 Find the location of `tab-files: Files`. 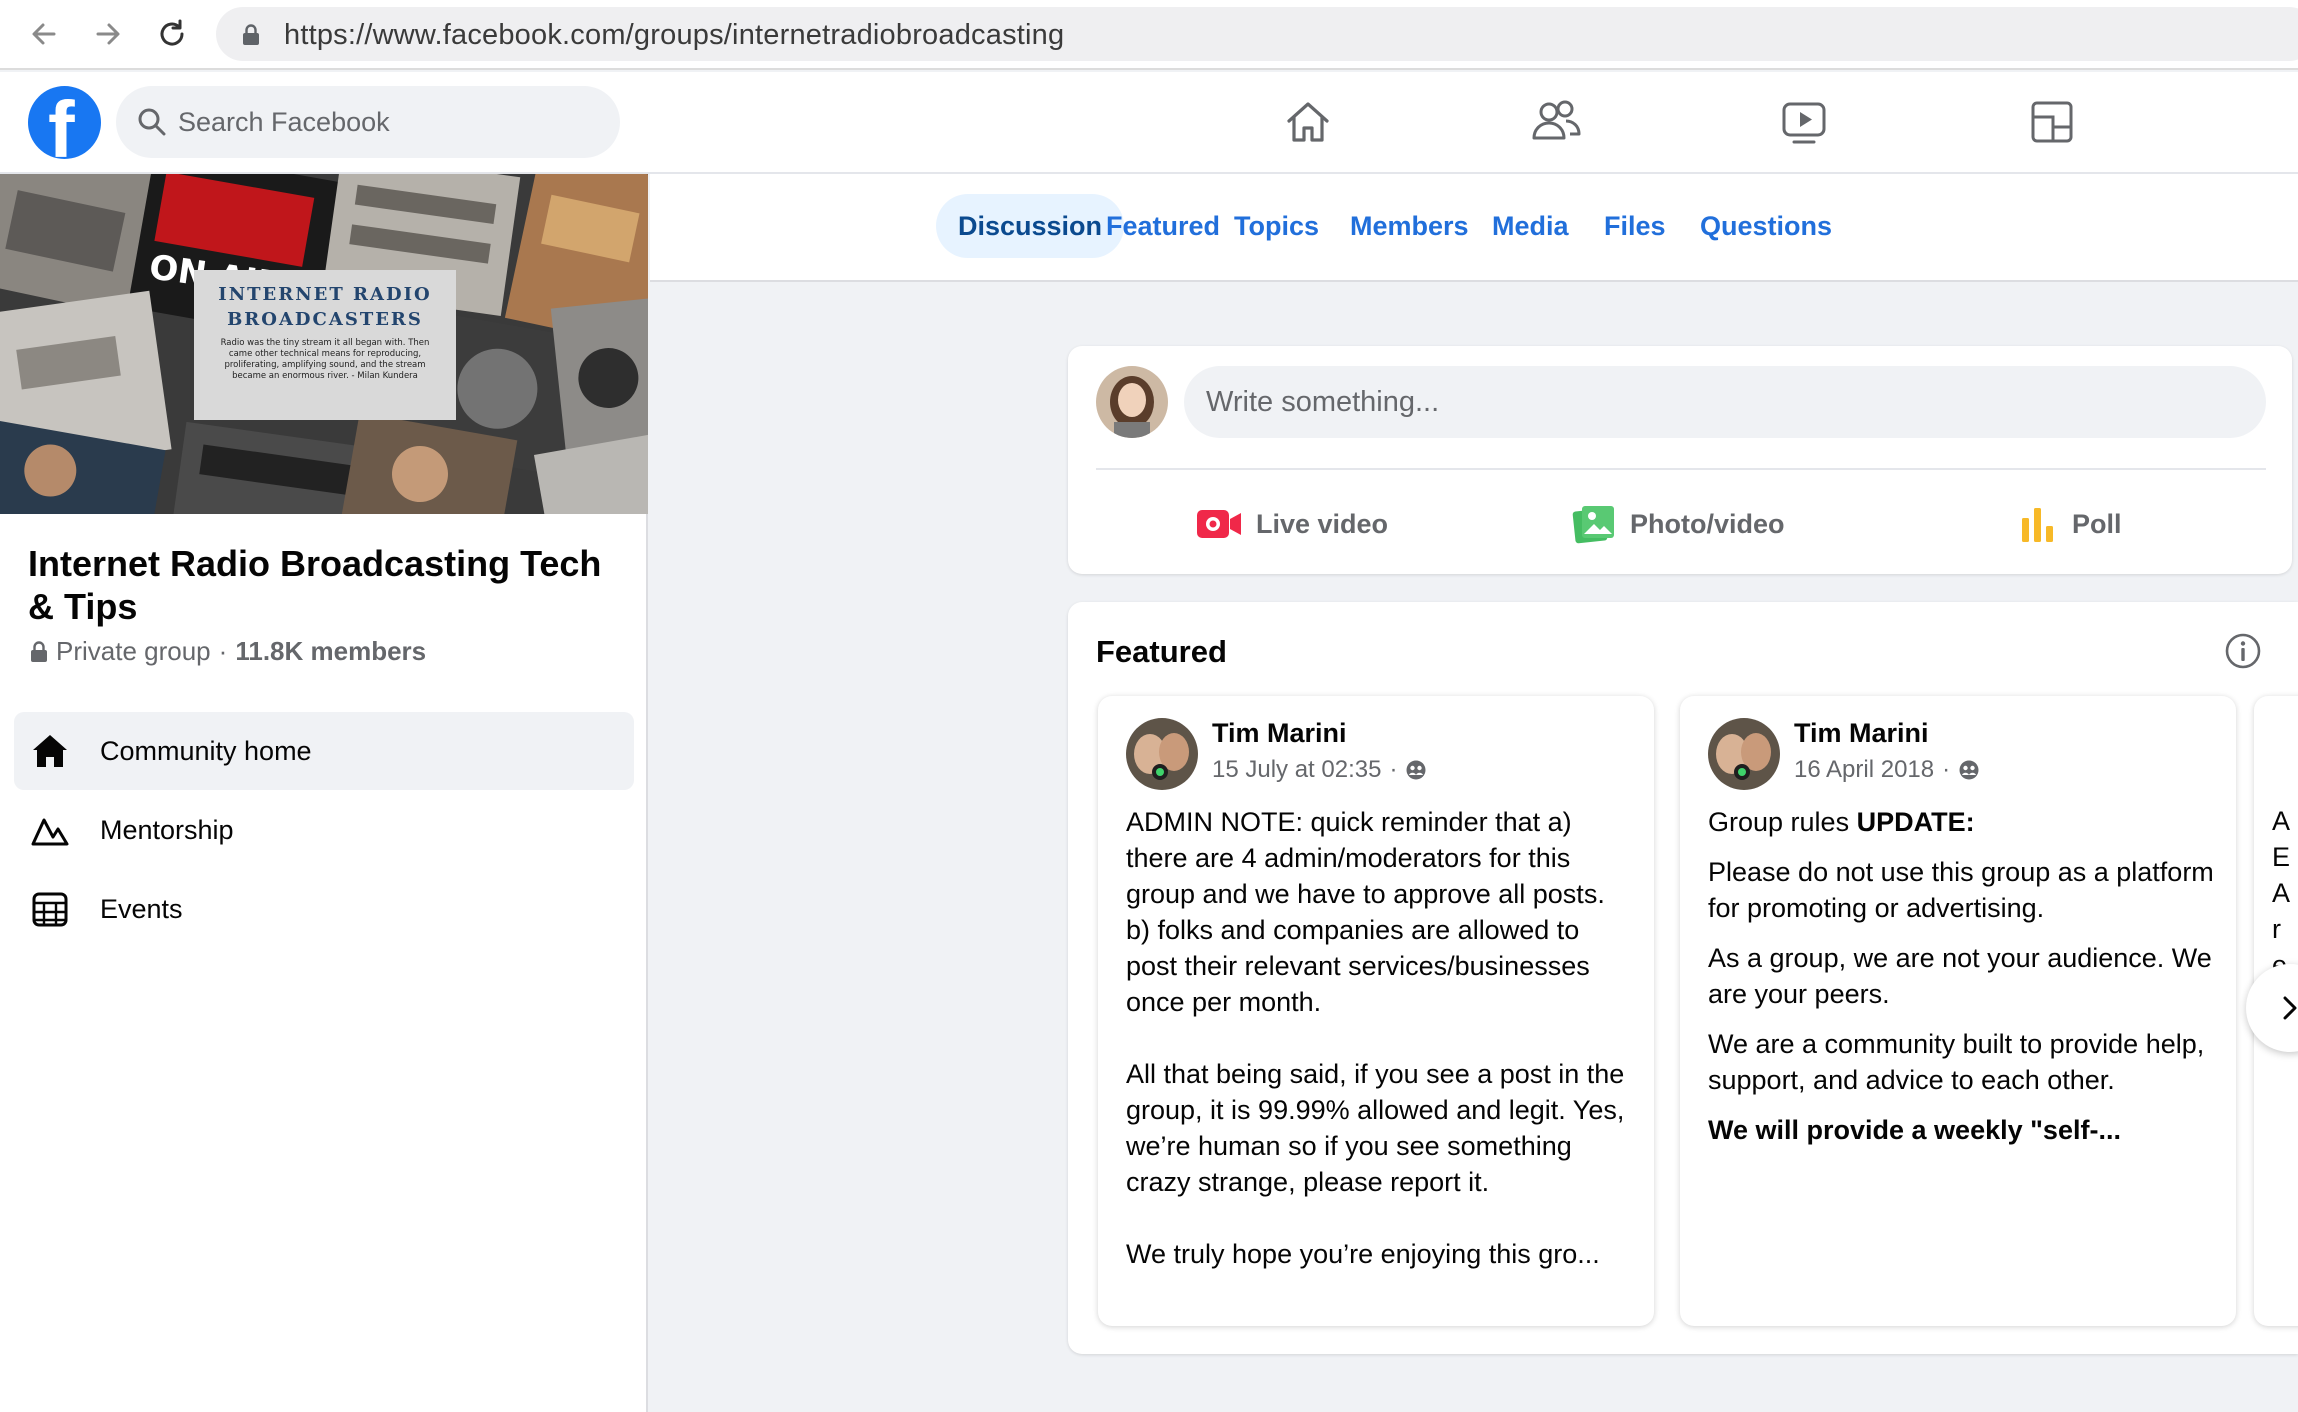

tab-files: Files is located at coordinates (1635, 226).